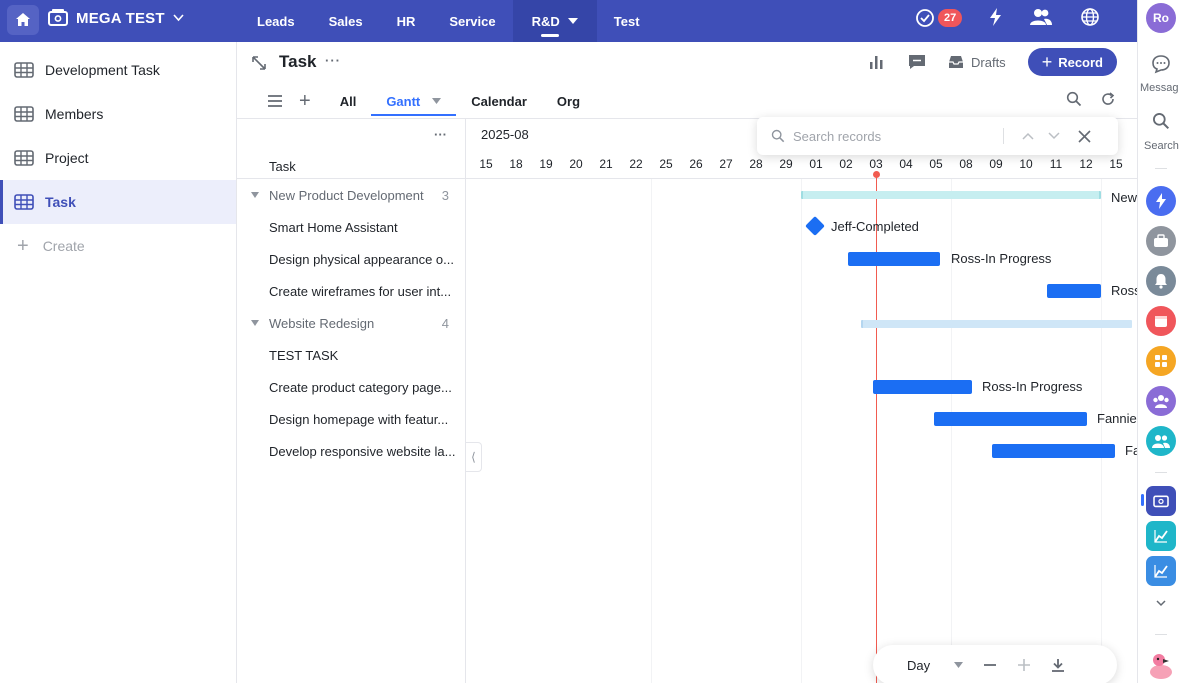 The height and width of the screenshot is (683, 1182). Describe the element at coordinates (606, 164) in the screenshot. I see `timeline-day-label: 21` at that location.